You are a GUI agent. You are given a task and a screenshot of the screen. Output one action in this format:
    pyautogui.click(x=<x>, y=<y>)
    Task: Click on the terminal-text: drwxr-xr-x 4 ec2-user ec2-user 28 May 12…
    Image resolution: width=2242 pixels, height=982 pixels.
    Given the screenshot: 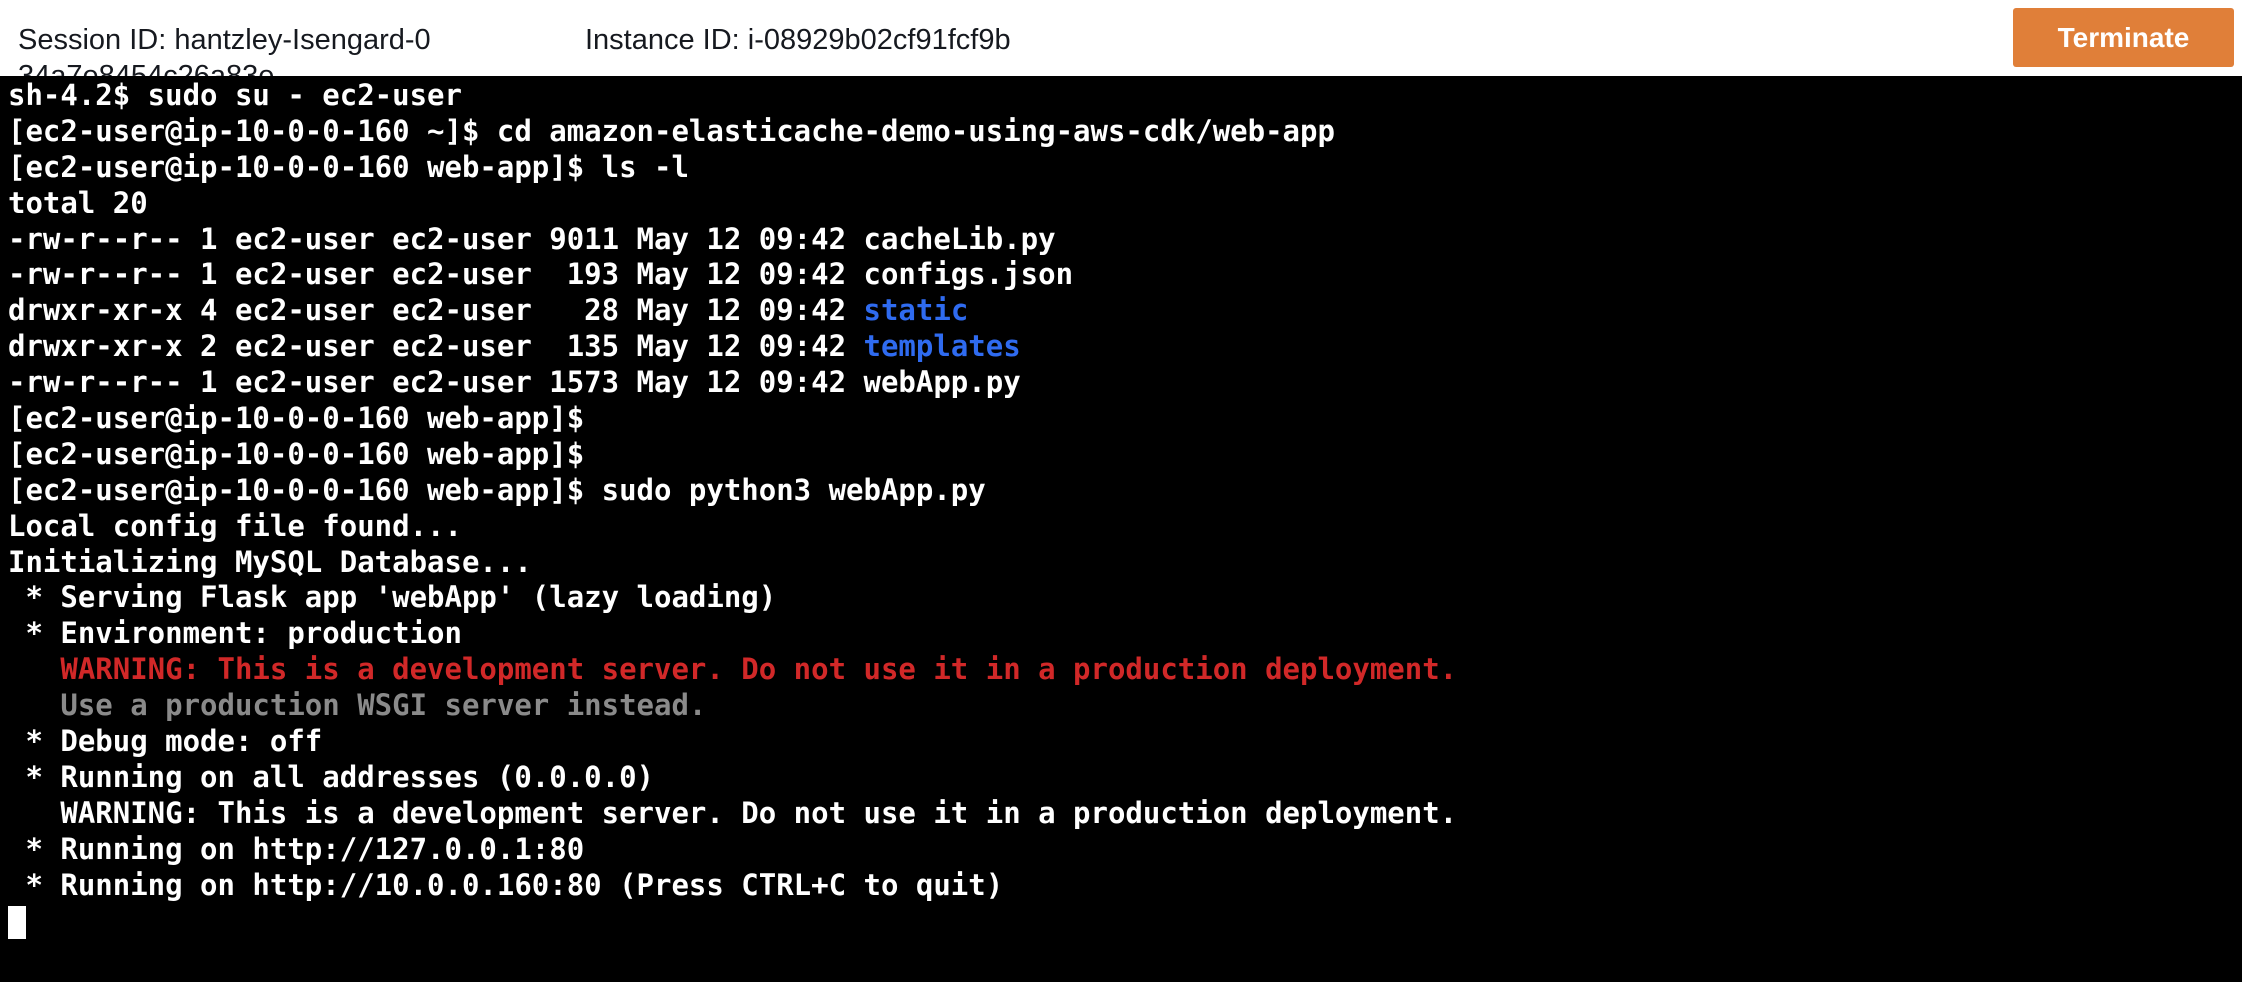 What is the action you would take?
    pyautogui.click(x=436, y=310)
    